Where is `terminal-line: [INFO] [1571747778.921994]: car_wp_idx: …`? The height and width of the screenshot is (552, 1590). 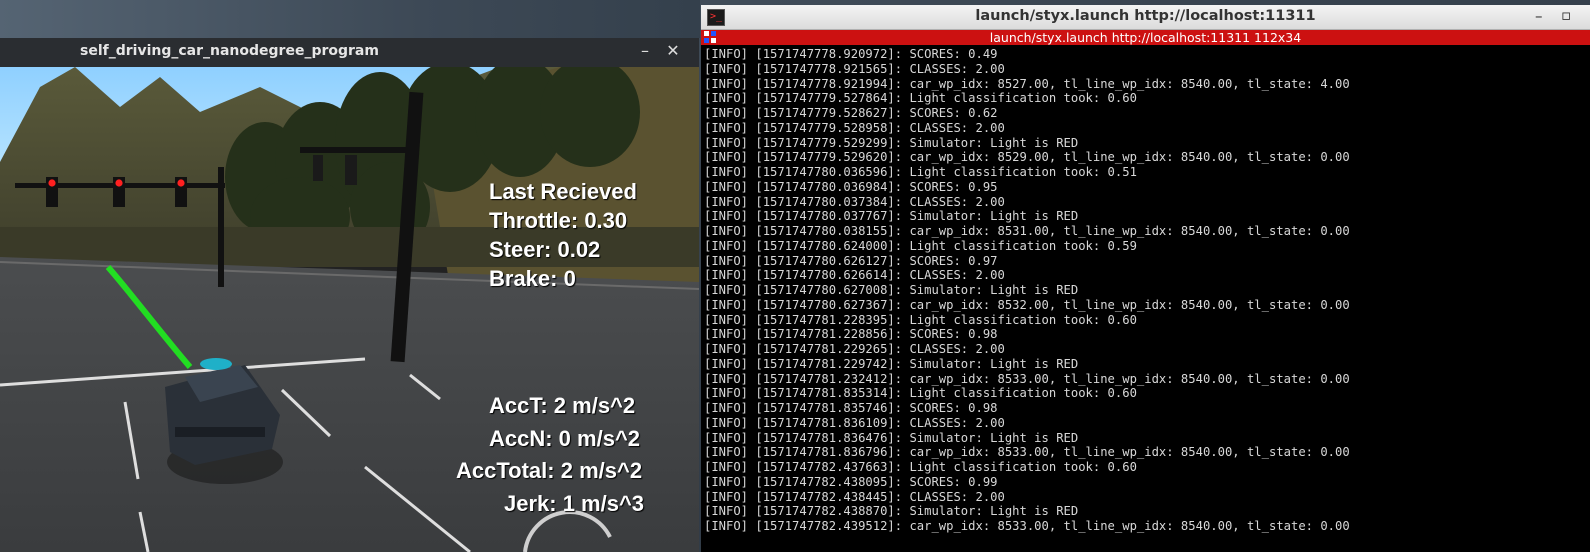
terminal-line: [INFO] [1571747778.921994]: car_wp_idx: … is located at coordinates (1027, 83).